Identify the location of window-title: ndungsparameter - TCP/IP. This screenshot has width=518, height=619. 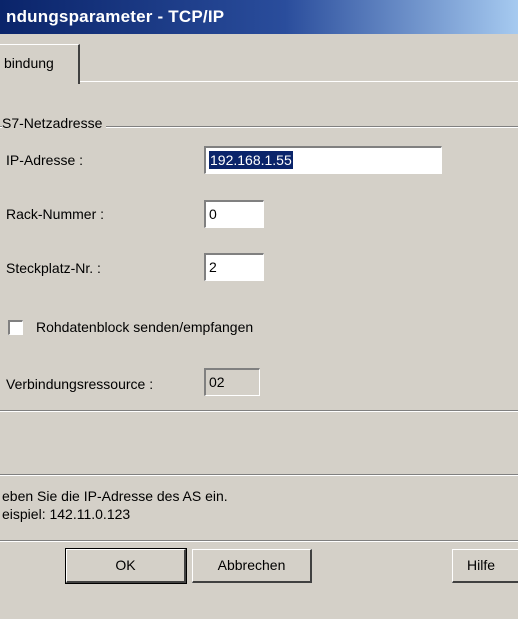
(259, 17).